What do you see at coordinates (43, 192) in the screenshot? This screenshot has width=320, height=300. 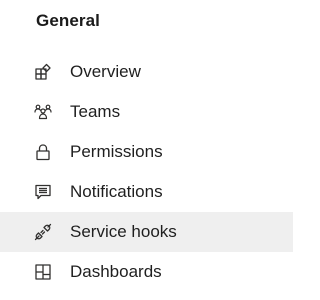 I see `notification-message-icon` at bounding box center [43, 192].